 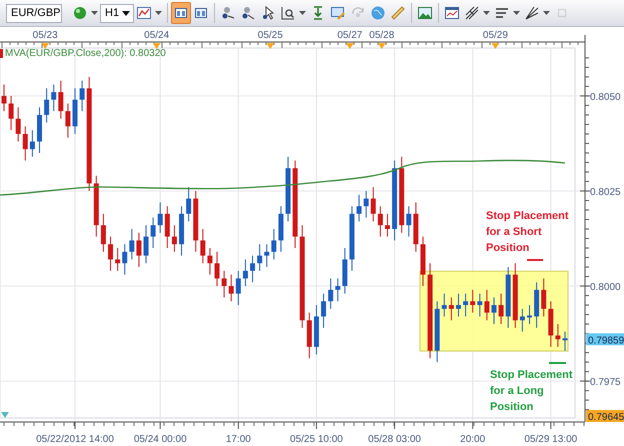 I want to click on annotation-text: Stop Placement for a Long Position, so click(x=532, y=391).